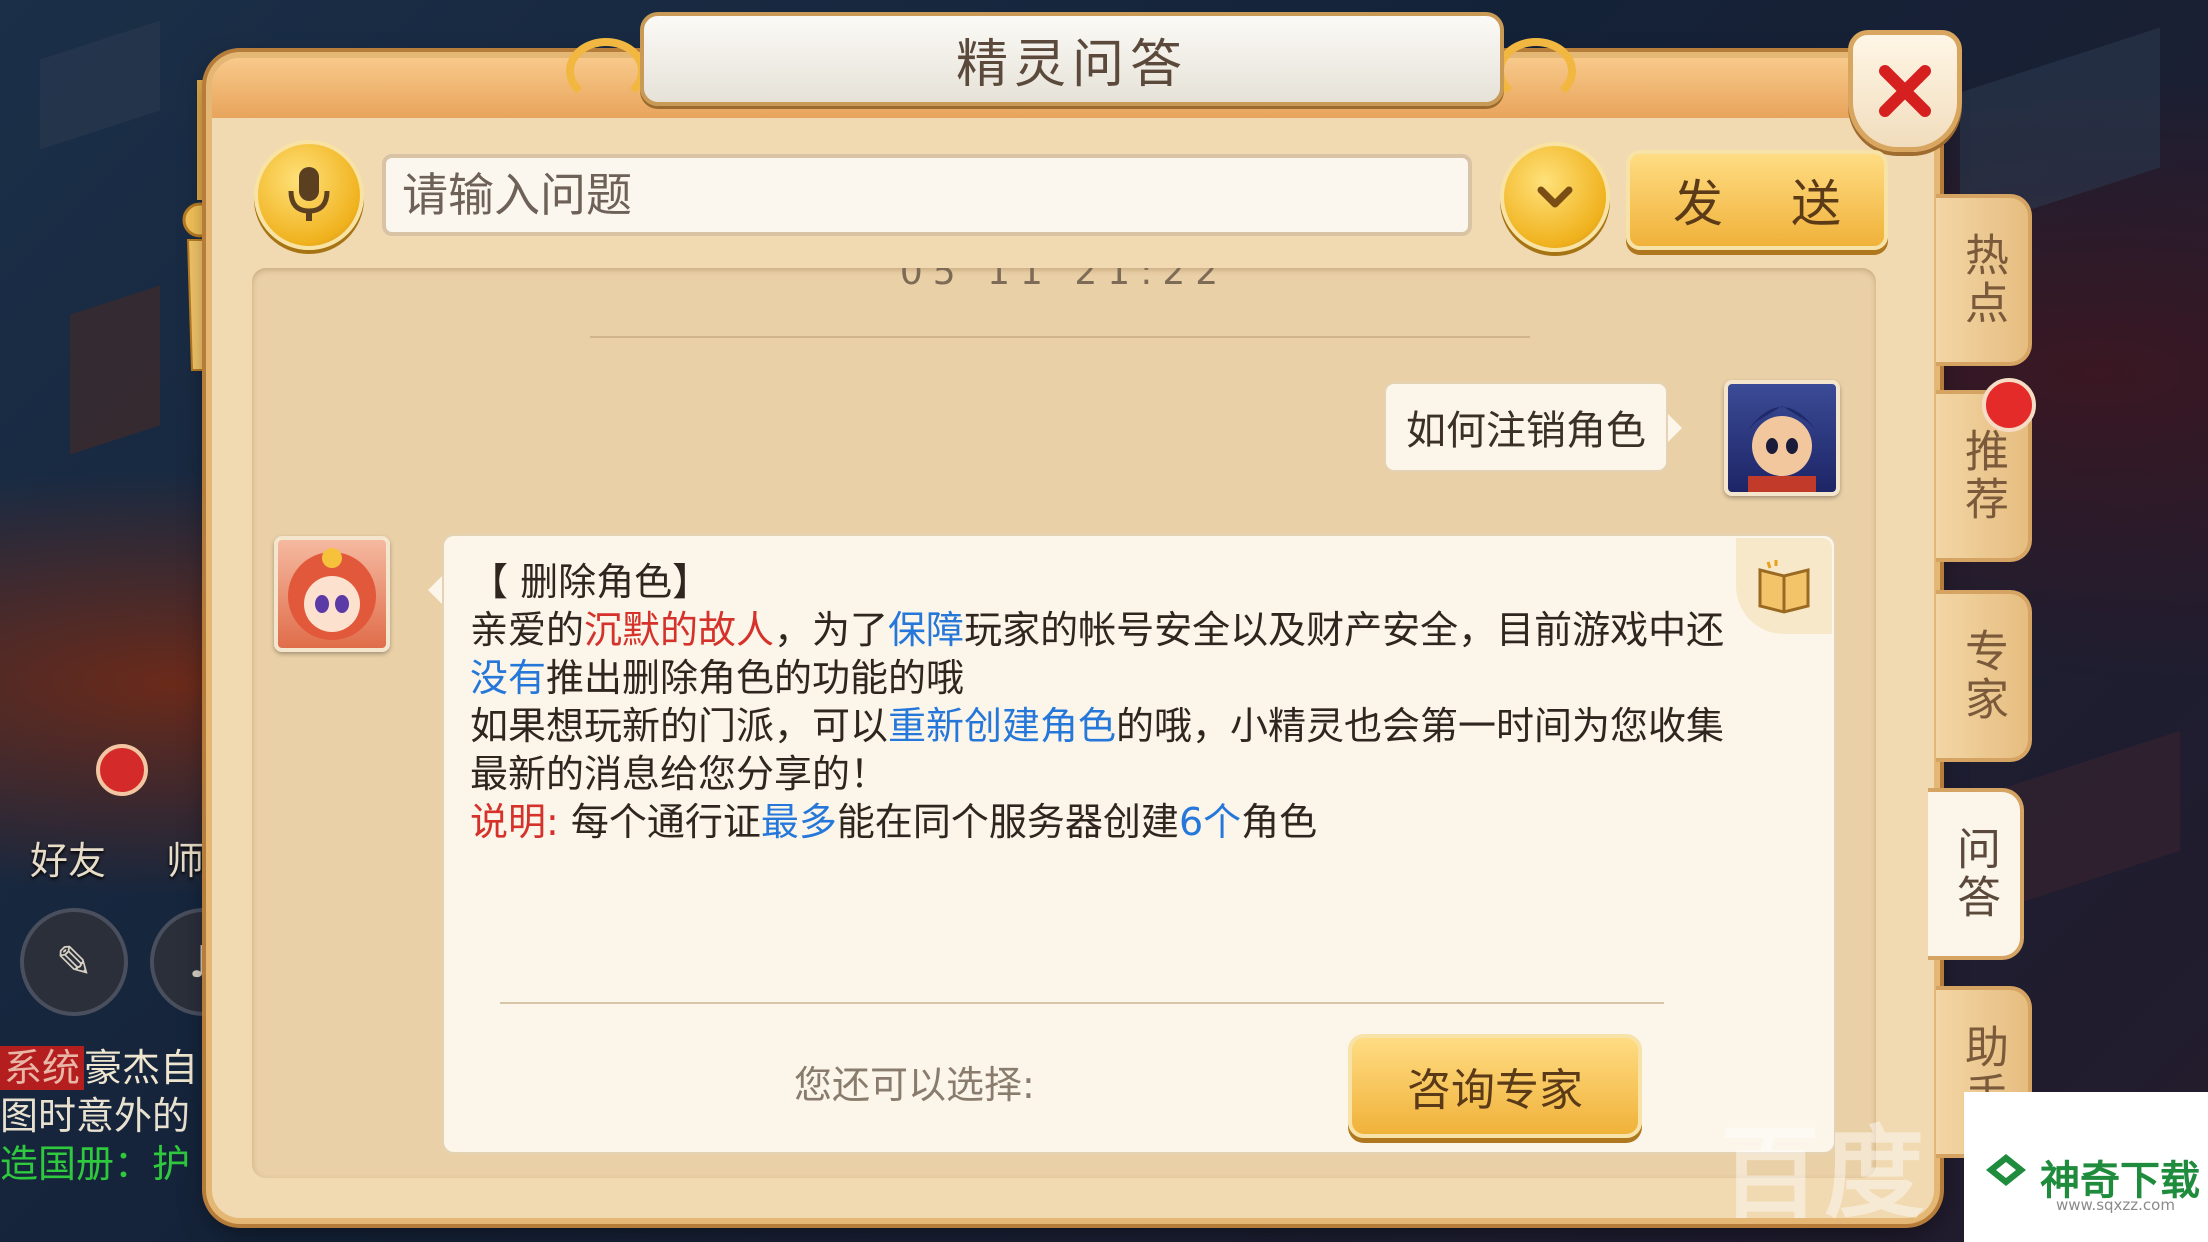 The height and width of the screenshot is (1242, 2208). Describe the element at coordinates (798, 822) in the screenshot. I see `highlight-keyword: 最多` at that location.